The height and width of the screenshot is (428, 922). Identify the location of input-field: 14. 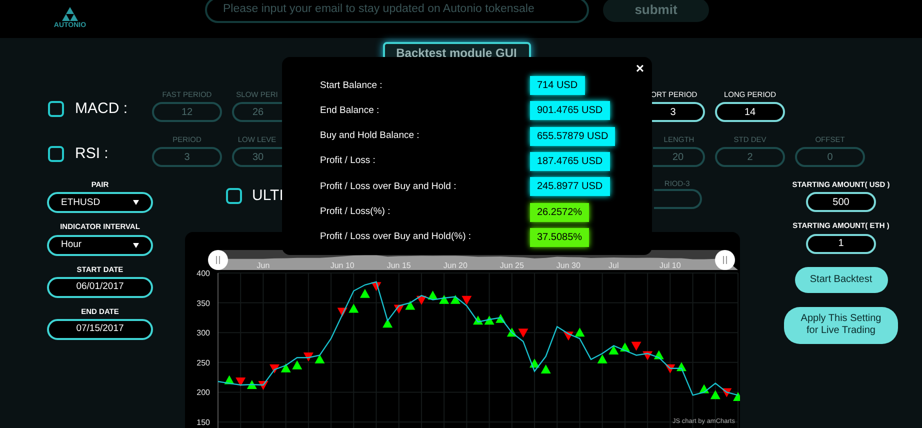
(750, 112).